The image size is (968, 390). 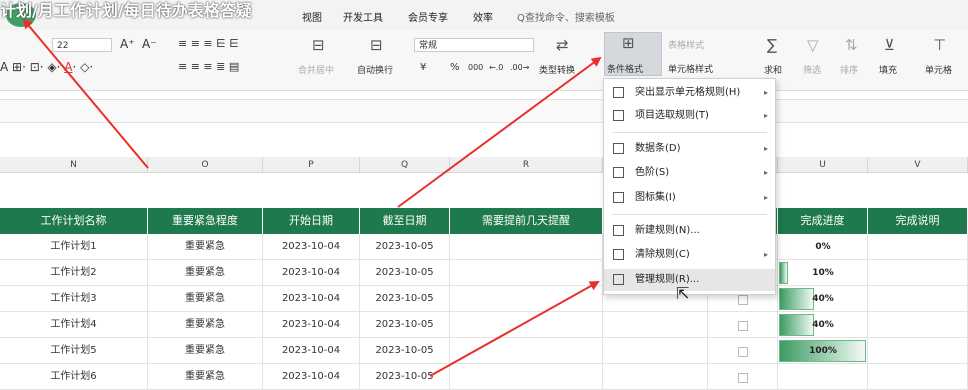 I want to click on menu-item-data-bars: 数据条(D) ▸, so click(x=689, y=149).